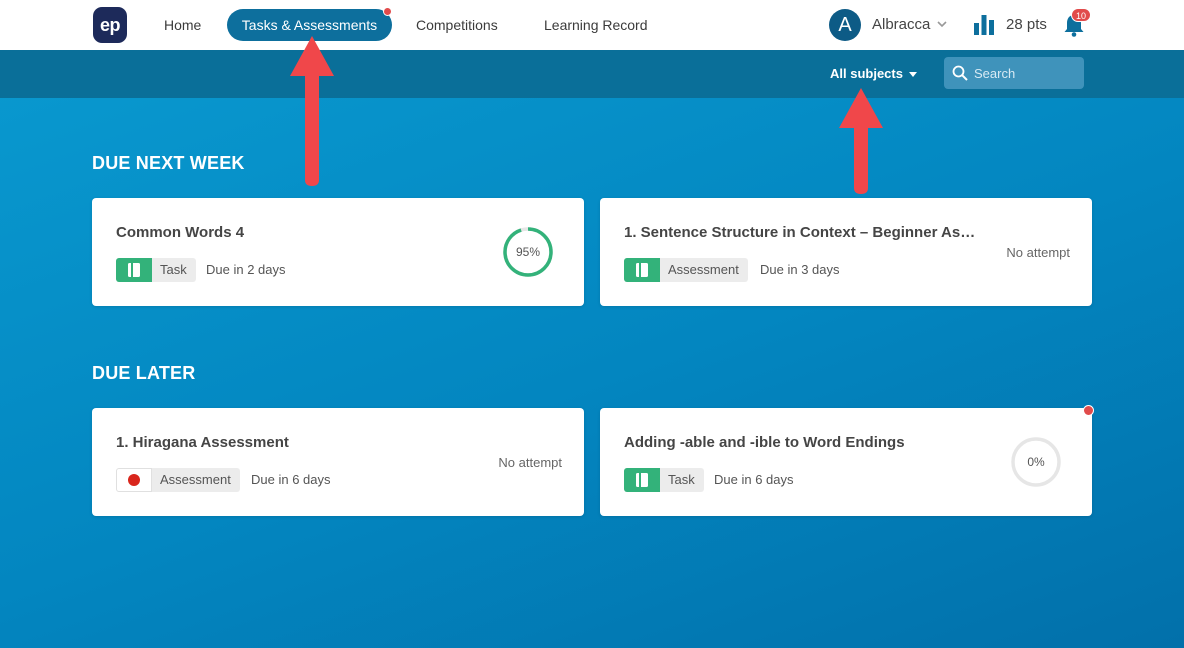 This screenshot has height=648, width=1184. I want to click on search-icon, so click(960, 73).